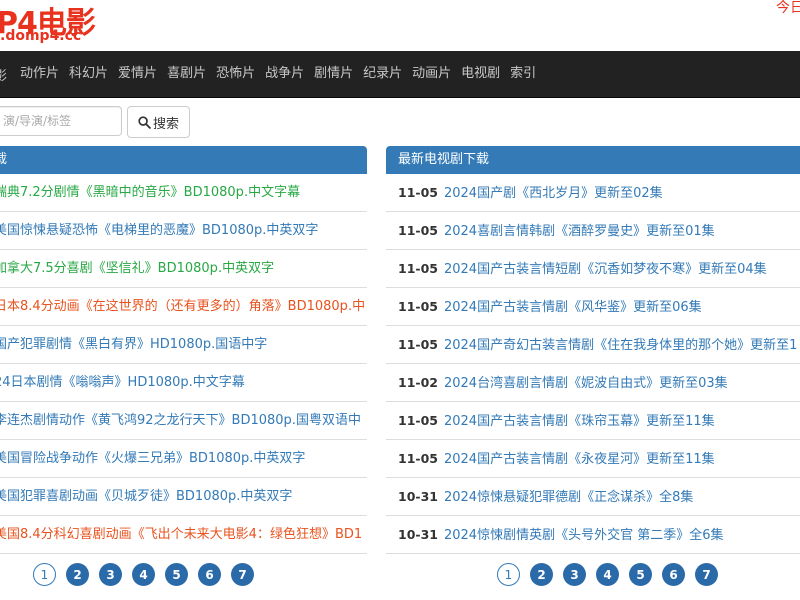 This screenshot has width=800, height=600. Describe the element at coordinates (553, 193) in the screenshot. I see `tv-link: 2024国产剧《西北岁月》更新至02集` at that location.